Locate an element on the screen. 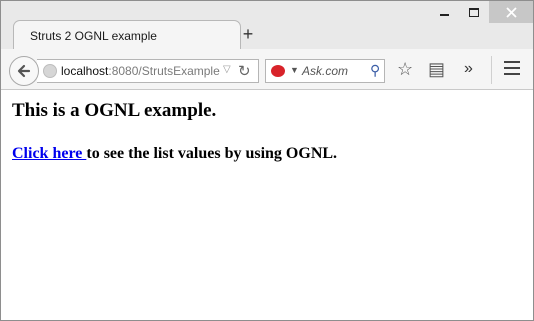 The height and width of the screenshot is (321, 534). page-heading: This is a OGNL example. is located at coordinates (114, 110).